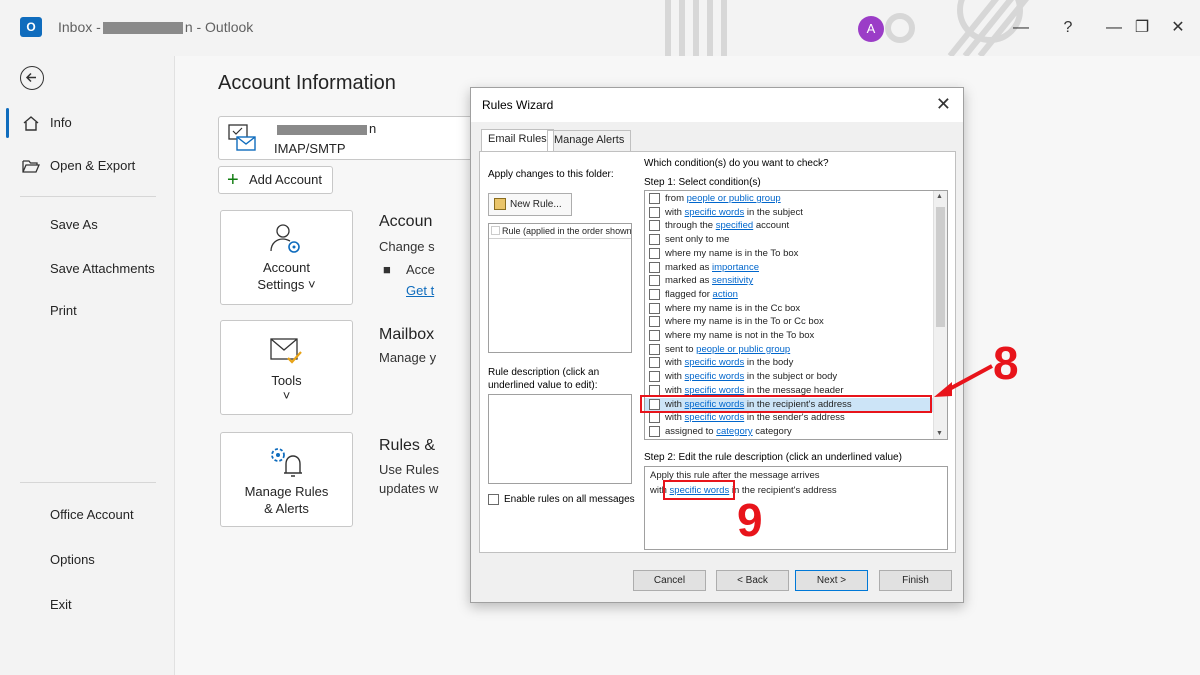 The width and height of the screenshot is (1200, 675). Describe the element at coordinates (732, 280) in the screenshot. I see `condition-value-link: sensitivity` at that location.